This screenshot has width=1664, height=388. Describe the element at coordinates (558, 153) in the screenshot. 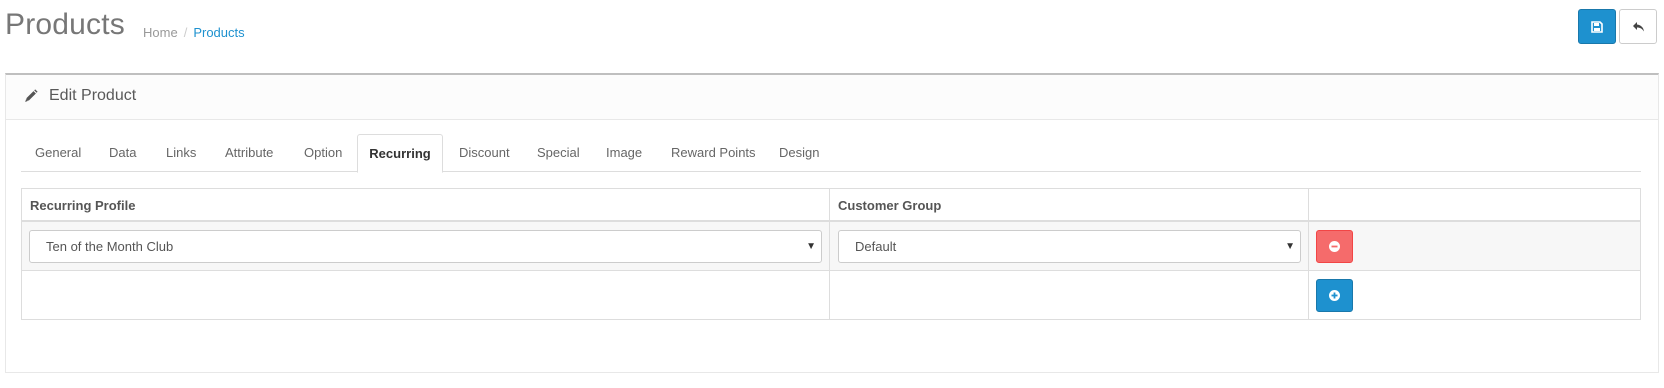

I see `tab-special: Special` at that location.